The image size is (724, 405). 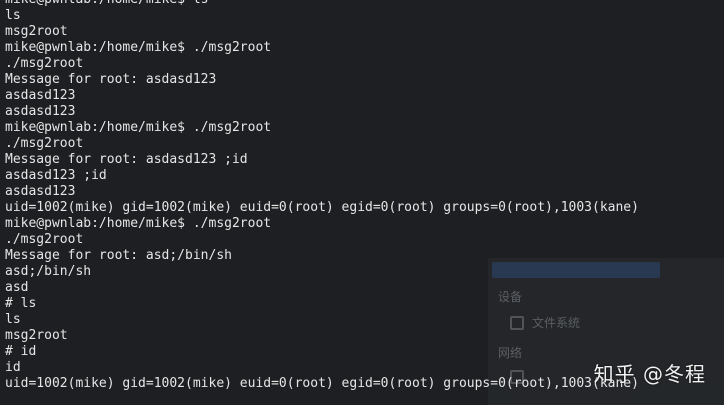 What do you see at coordinates (56, 175) in the screenshot?
I see `terminal-line: asdasd123 ;id` at bounding box center [56, 175].